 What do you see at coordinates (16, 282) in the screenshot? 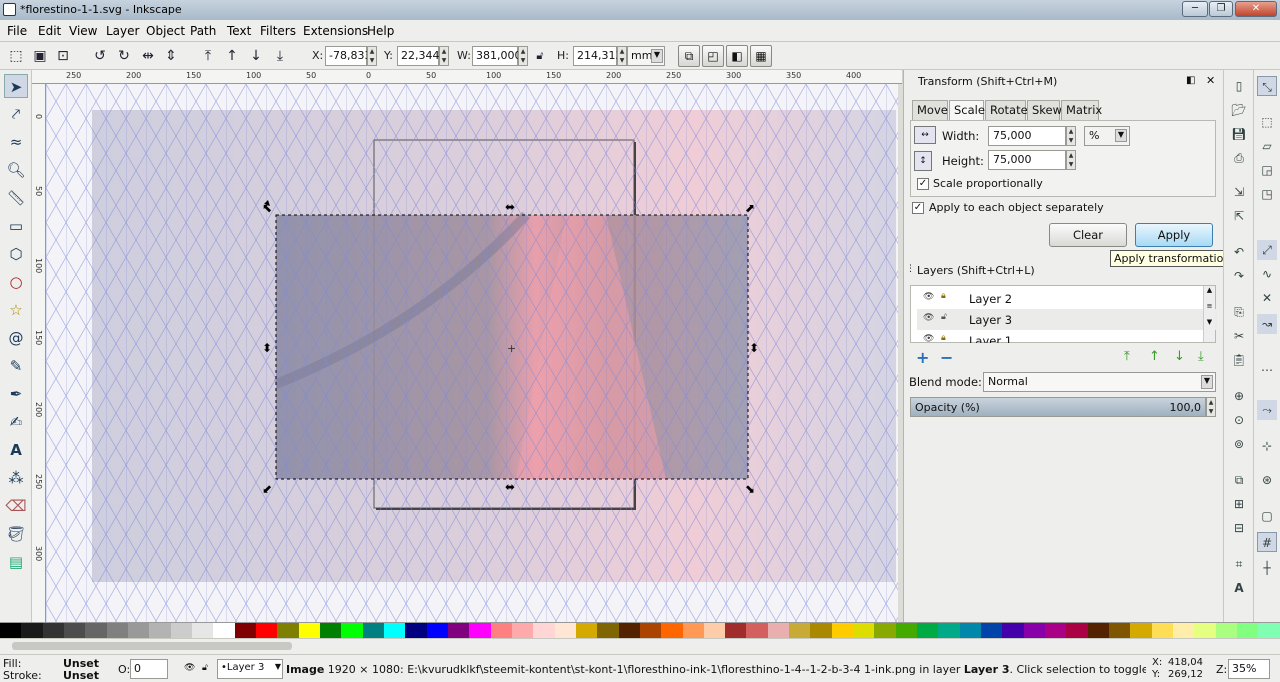
I see `ellipse-tool-icon: ○` at bounding box center [16, 282].